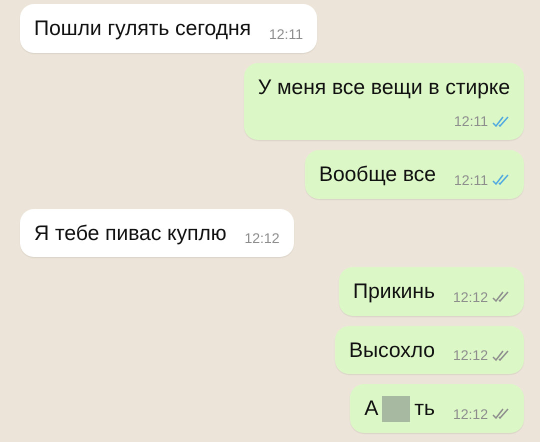 The image size is (540, 442). Describe the element at coordinates (377, 175) in the screenshot. I see `message-text: Вообще все` at that location.